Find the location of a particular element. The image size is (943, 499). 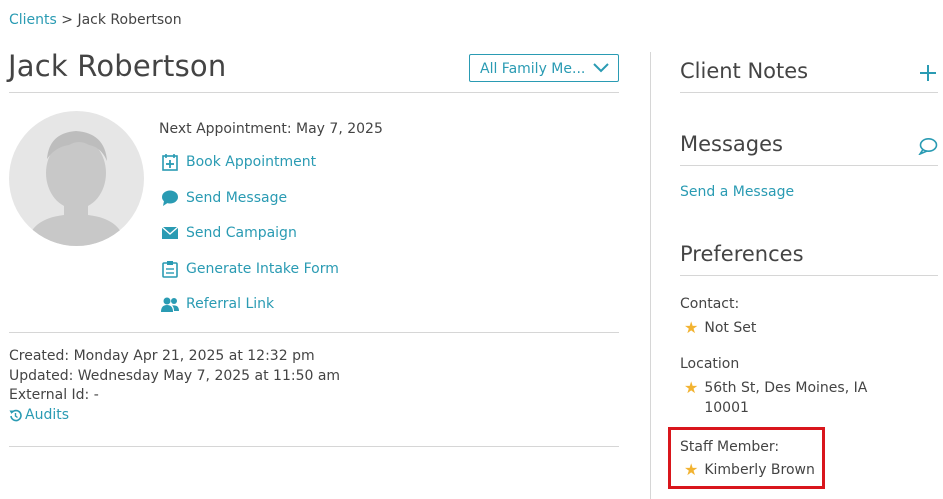

calendar-plus-icon is located at coordinates (170, 162).